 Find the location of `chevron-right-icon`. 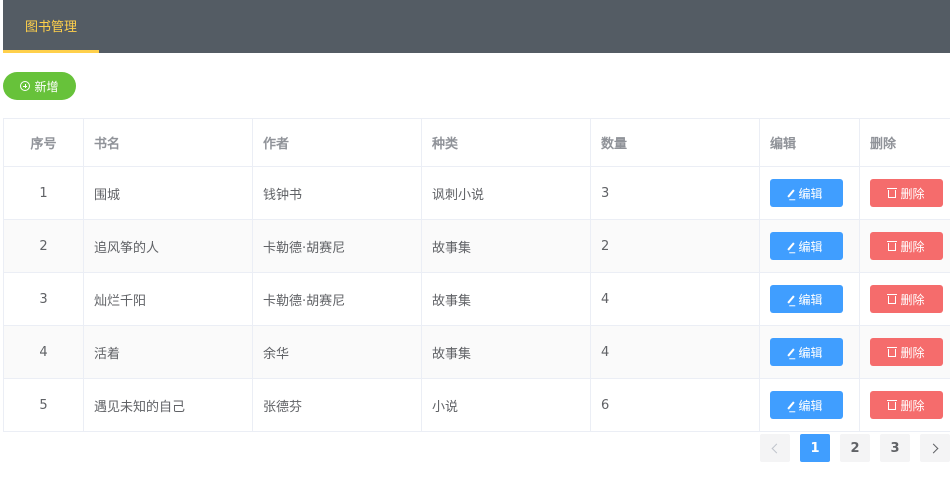

chevron-right-icon is located at coordinates (933, 448).